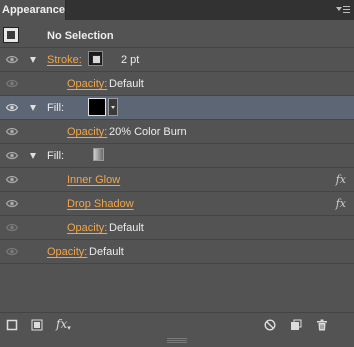  What do you see at coordinates (177, 108) in the screenshot?
I see `fill-row-selected: Fill:` at bounding box center [177, 108].